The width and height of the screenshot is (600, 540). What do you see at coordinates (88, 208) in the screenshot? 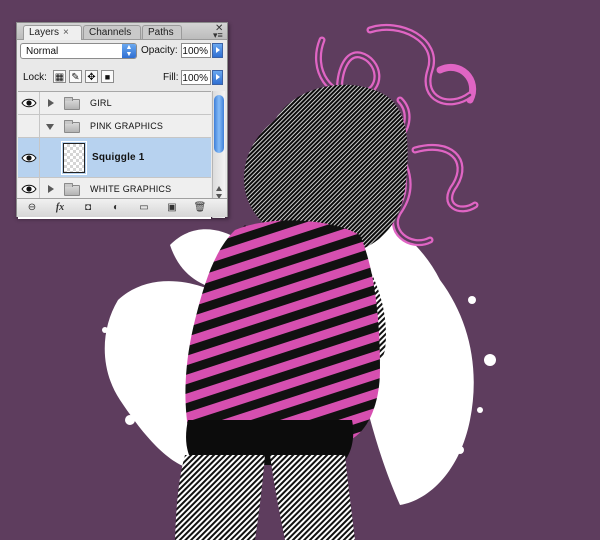
I see `layer-mask-icon: ◘` at bounding box center [88, 208].